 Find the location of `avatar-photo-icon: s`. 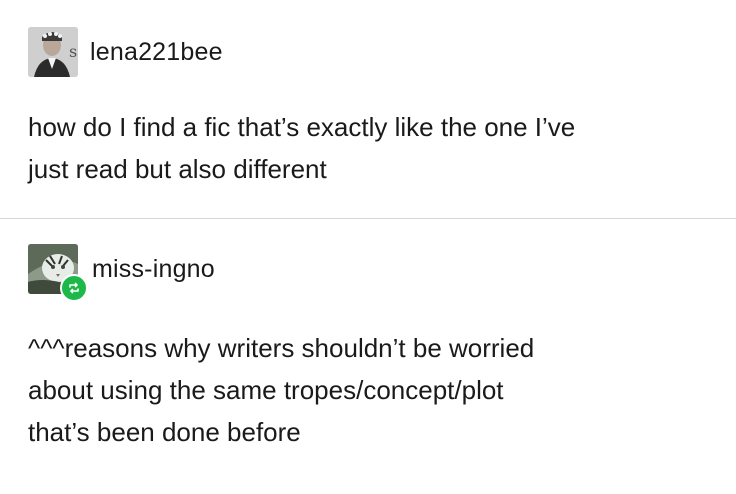

avatar-photo-icon: s is located at coordinates (53, 52).